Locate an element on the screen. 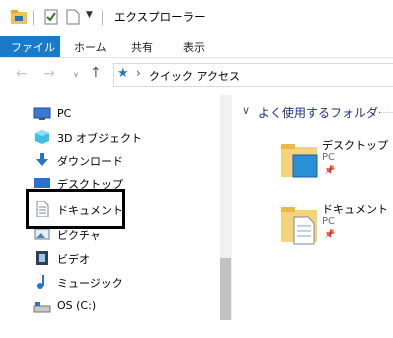 This screenshot has width=393, height=338. nav-item-3d-objects: 3D オブジェクト is located at coordinates (125, 138).